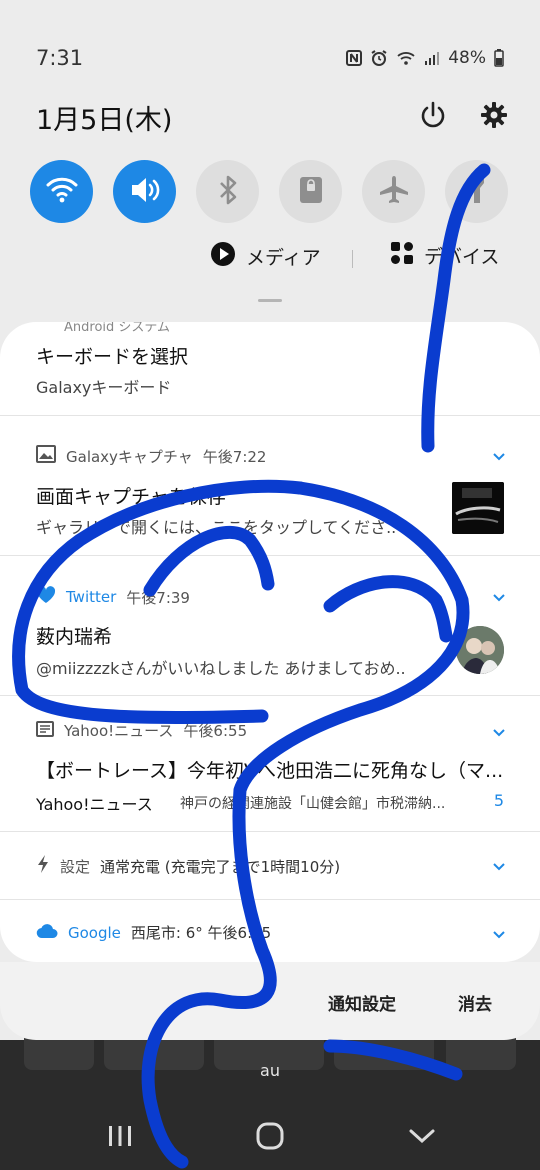 The height and width of the screenshot is (1170, 540). I want to click on notification-title: 画面キャプチャを保存, so click(131, 497).